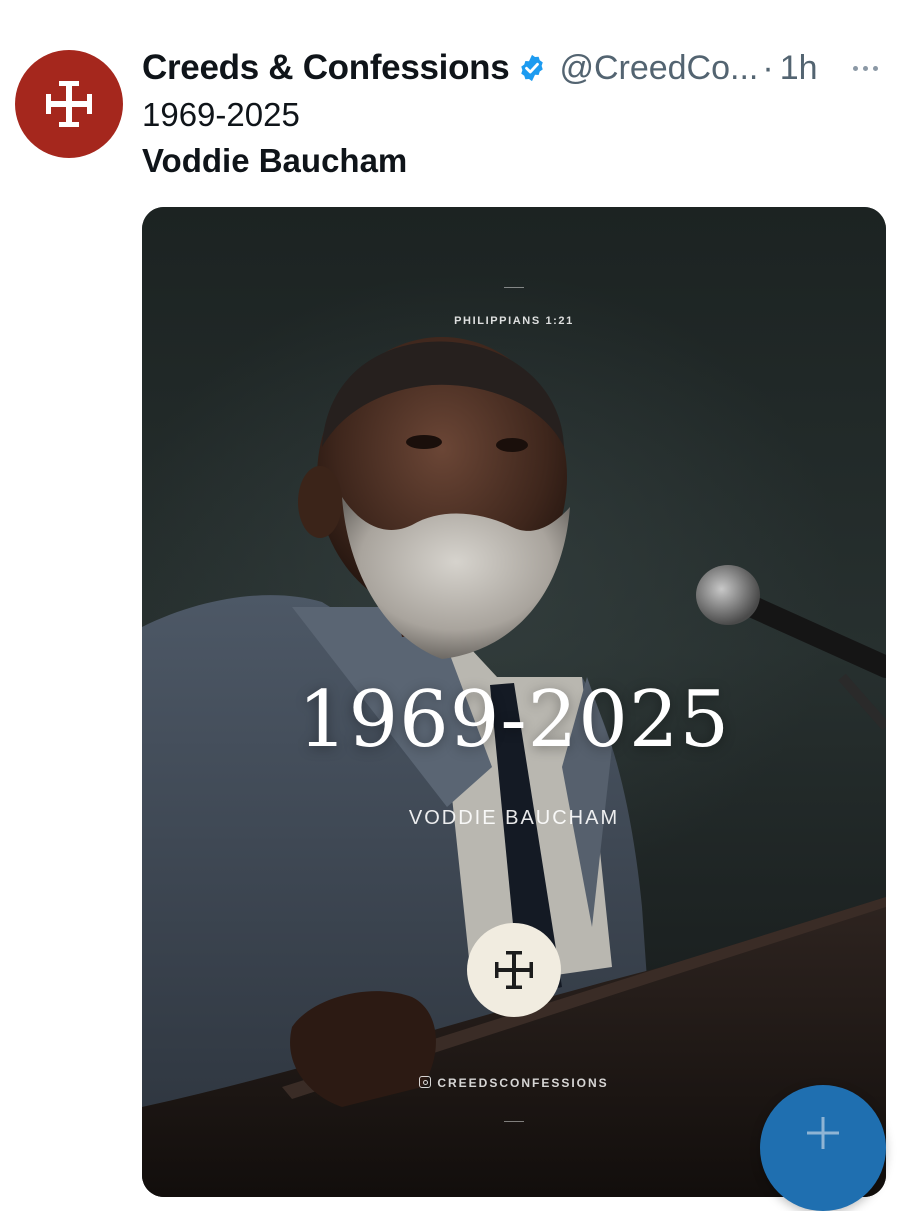  What do you see at coordinates (514, 68) in the screenshot?
I see `tweet-header: Creeds & Confessions @CreedCo... · 1h` at bounding box center [514, 68].